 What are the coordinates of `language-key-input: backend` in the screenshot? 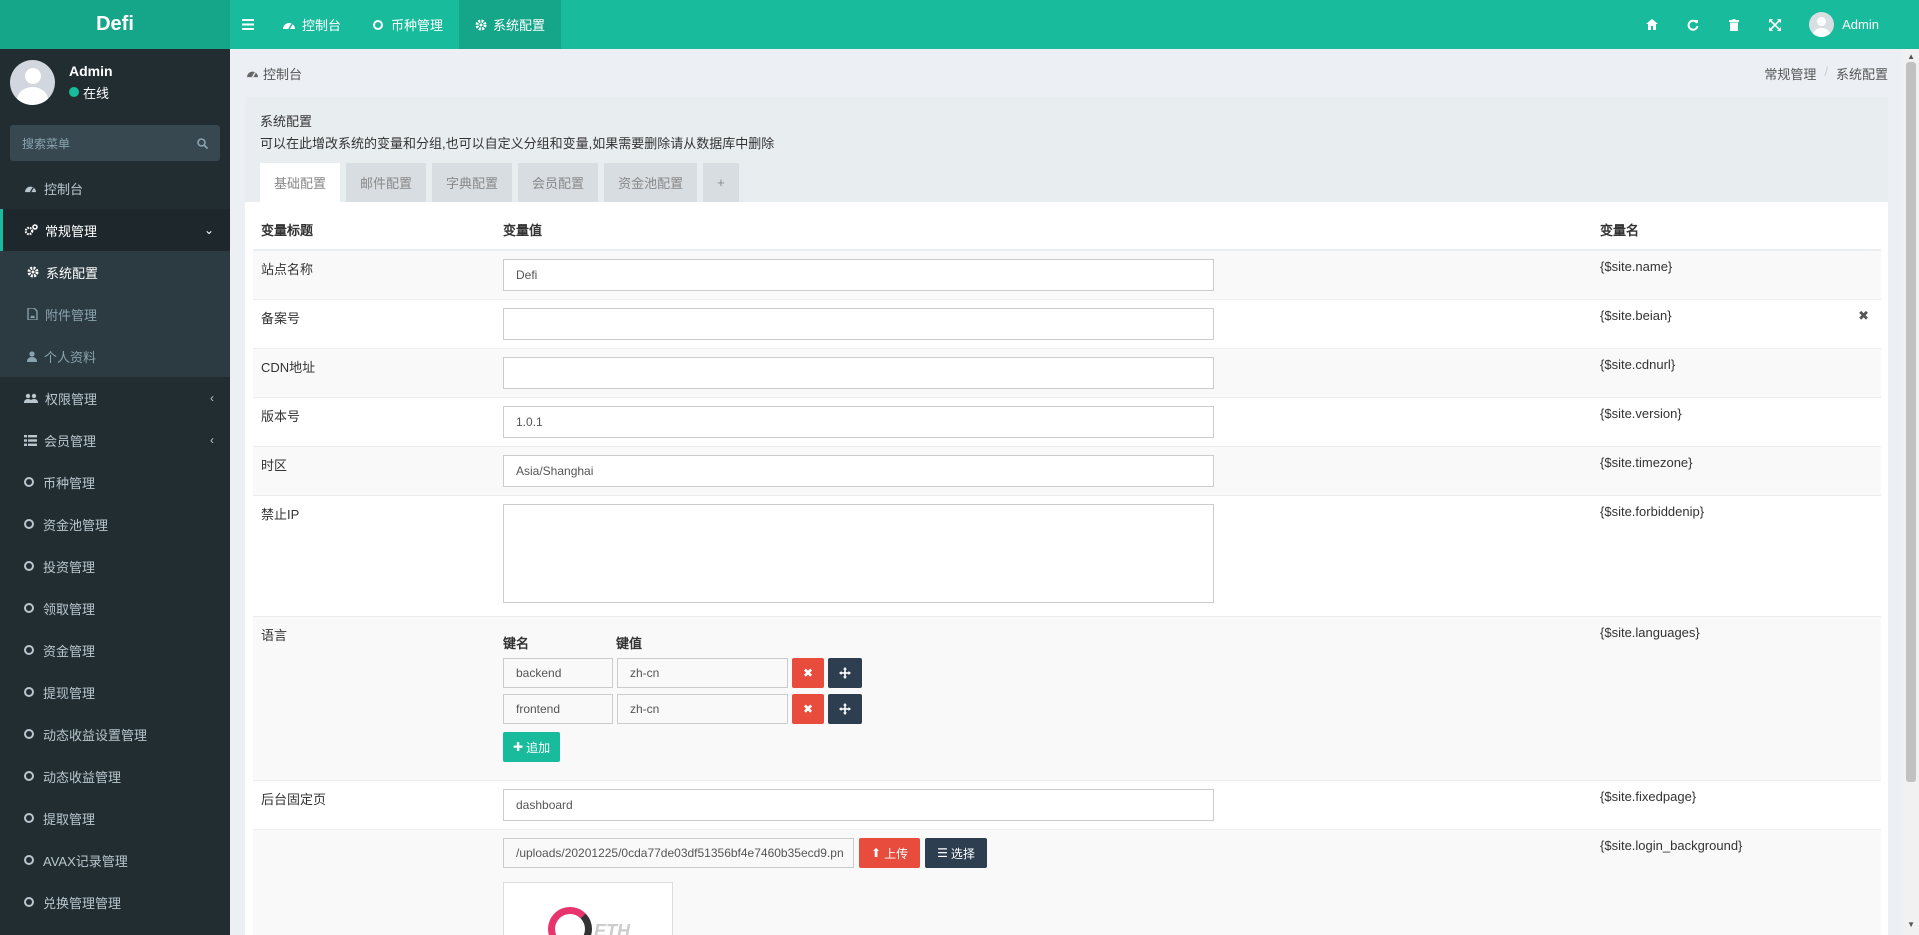 It's located at (558, 673).